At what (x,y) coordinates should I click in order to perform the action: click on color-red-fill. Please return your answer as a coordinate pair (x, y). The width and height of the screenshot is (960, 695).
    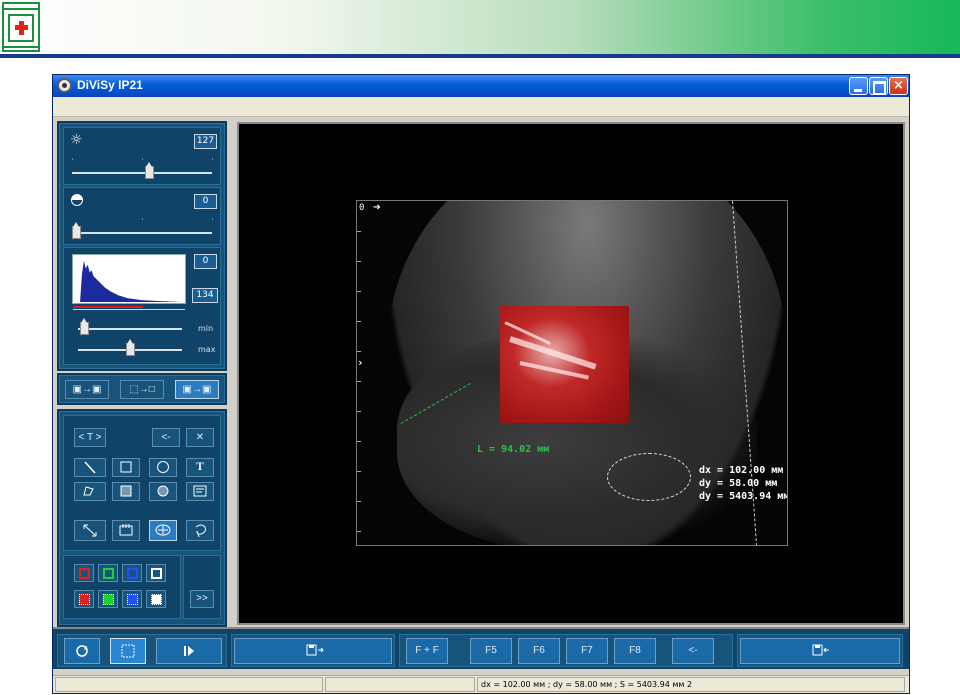
    Looking at the image, I should click on (84, 599).